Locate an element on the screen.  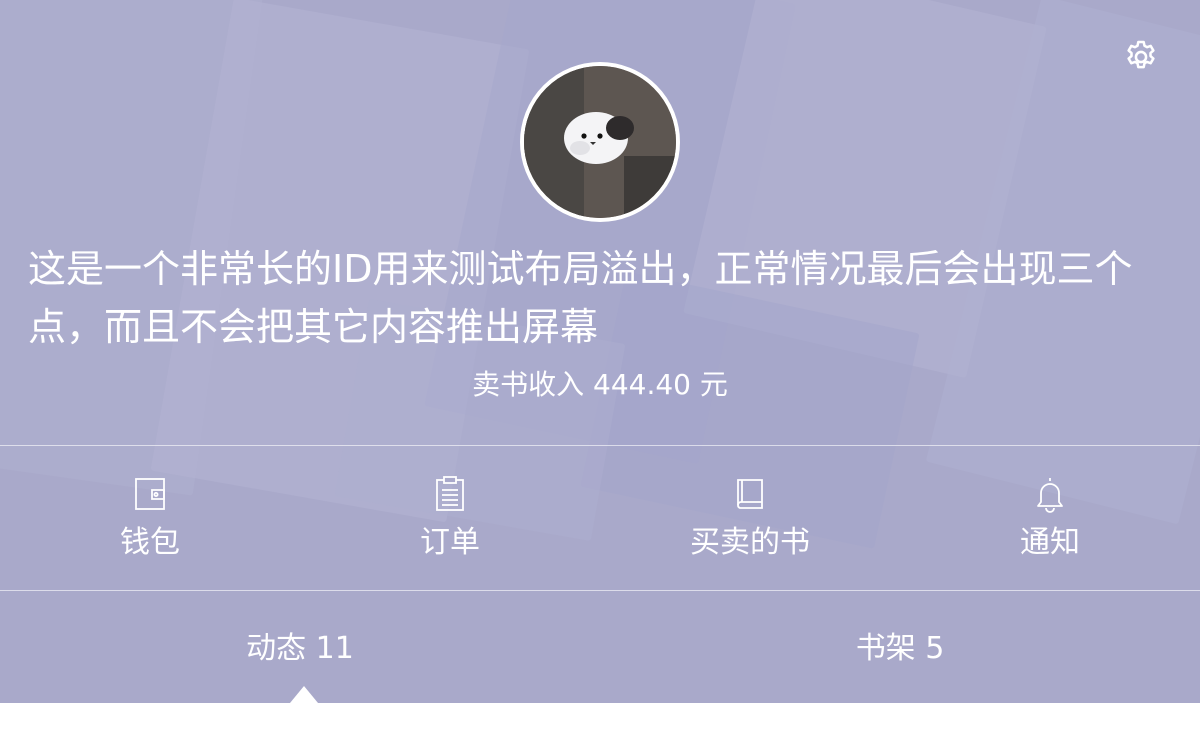
settings-button is located at coordinates (1141, 57).